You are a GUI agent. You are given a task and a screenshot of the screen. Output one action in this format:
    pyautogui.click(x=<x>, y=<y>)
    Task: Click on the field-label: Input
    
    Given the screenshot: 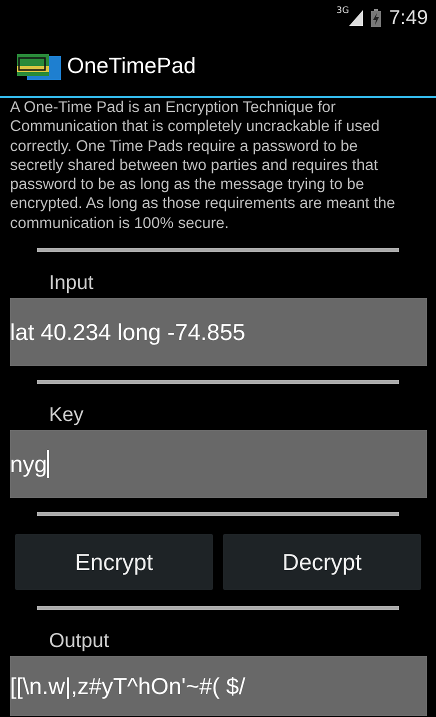 What is the action you would take?
    pyautogui.click(x=71, y=284)
    